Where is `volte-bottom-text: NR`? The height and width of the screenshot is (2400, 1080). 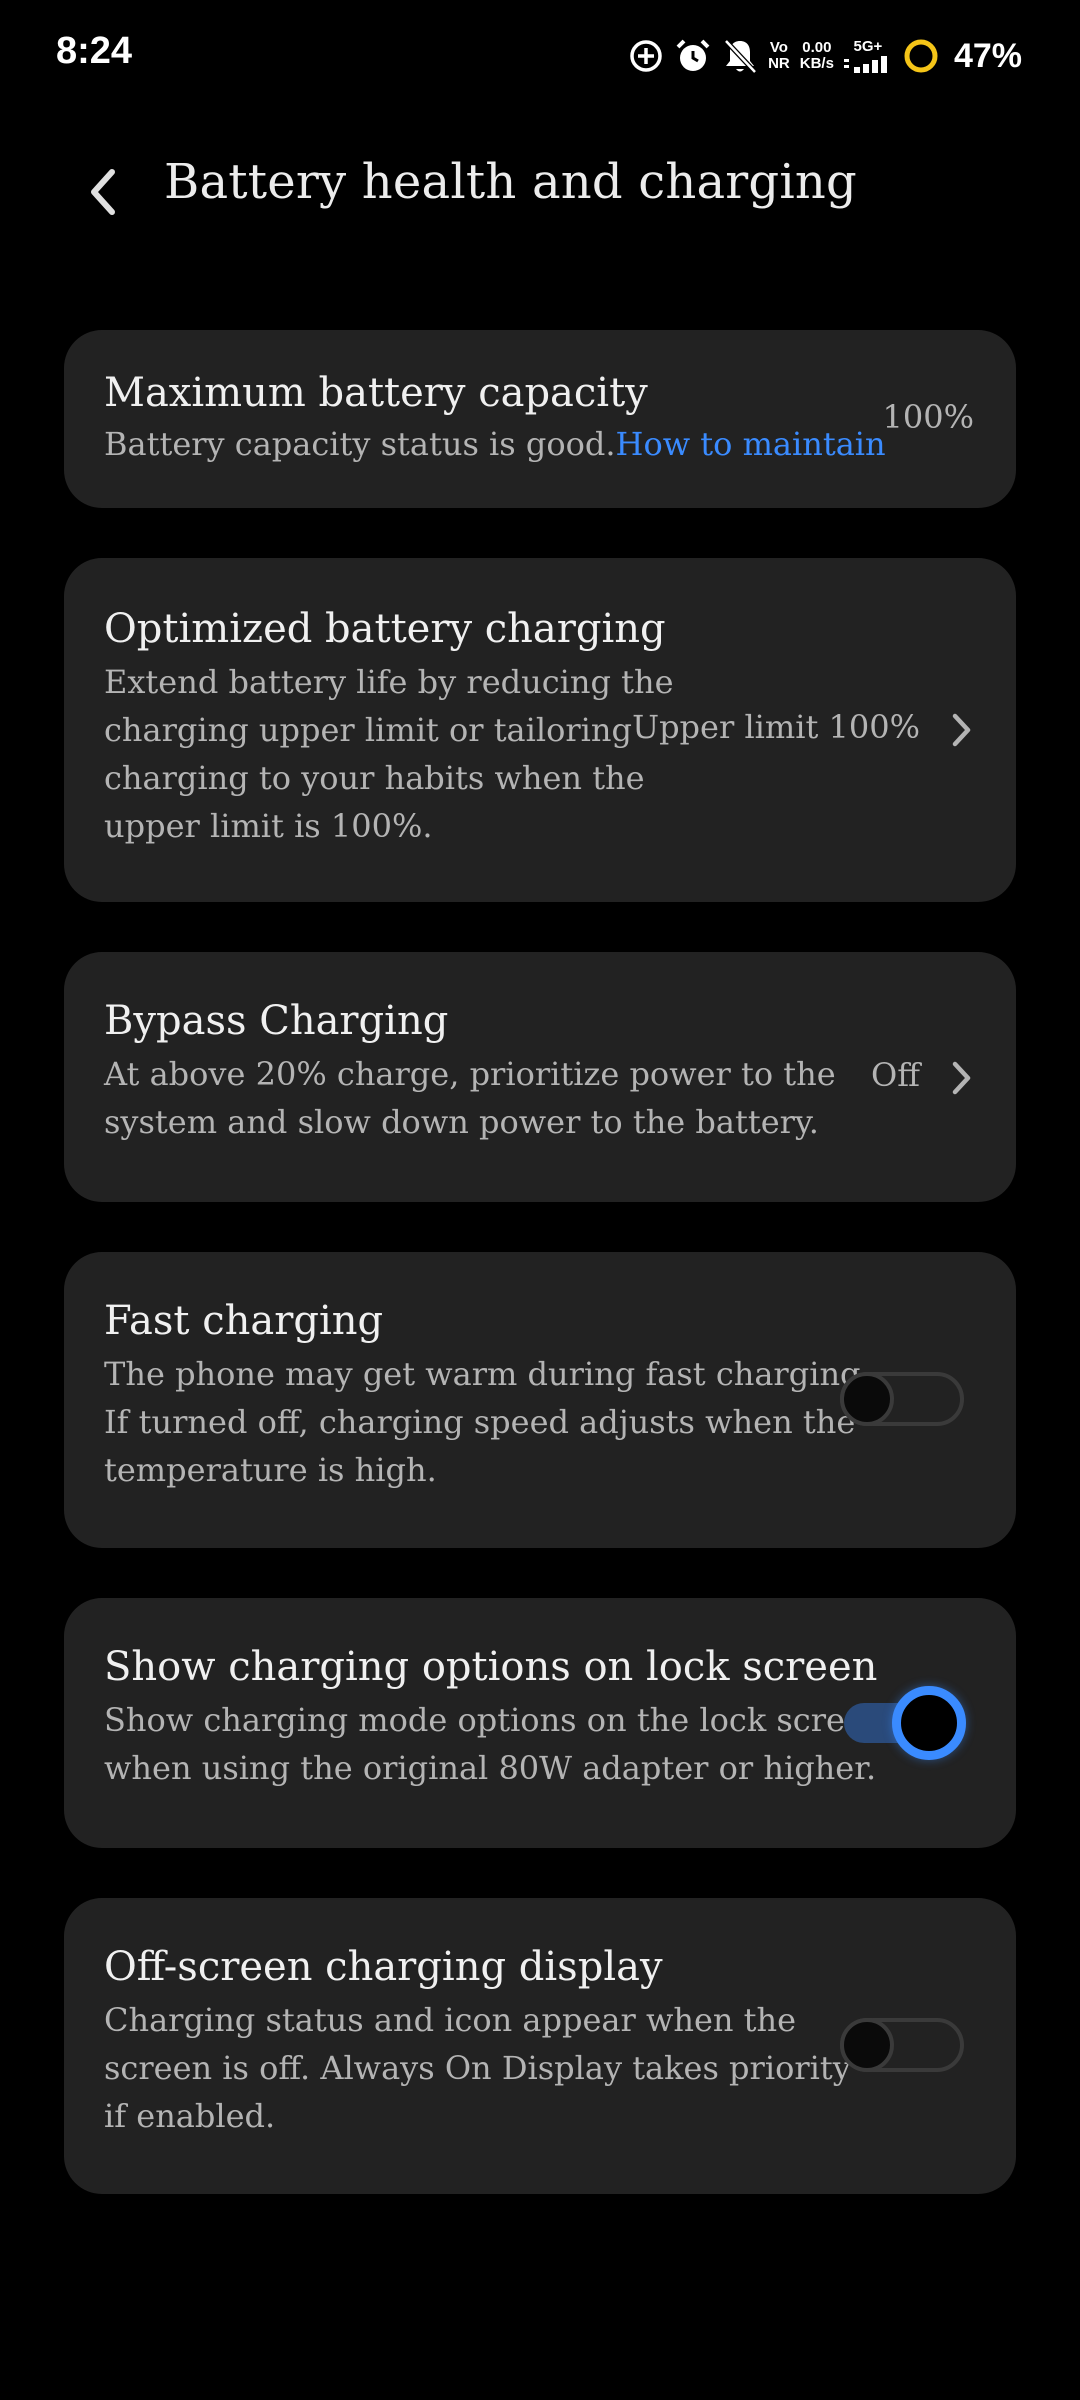
volte-bottom-text: NR is located at coordinates (779, 63).